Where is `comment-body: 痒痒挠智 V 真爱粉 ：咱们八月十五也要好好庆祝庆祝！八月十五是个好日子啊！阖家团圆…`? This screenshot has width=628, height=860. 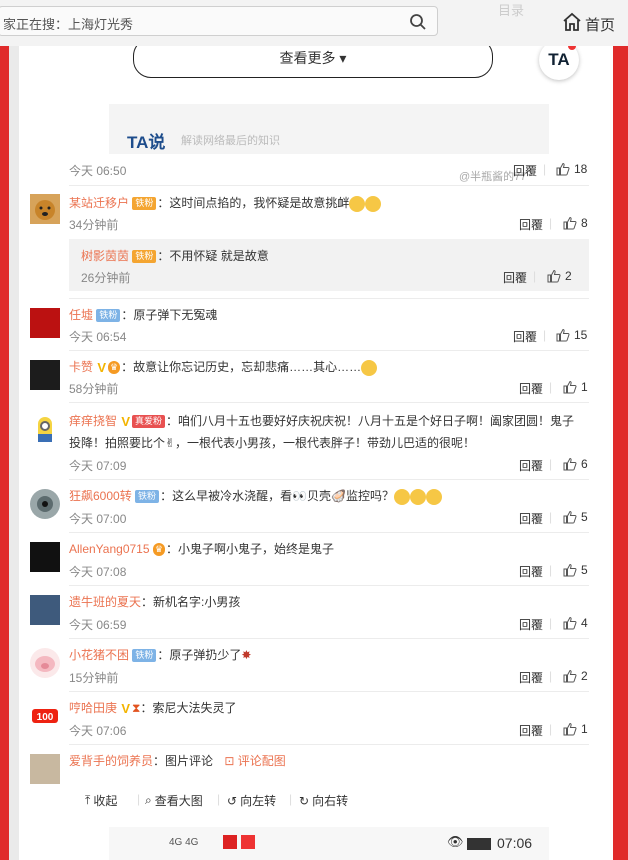 comment-body: 痒痒挠智 V 真爱粉 ：咱们八月十五也要好好庆祝庆祝！八月十五是个好日子啊！阖家团圆… is located at coordinates (321, 420).